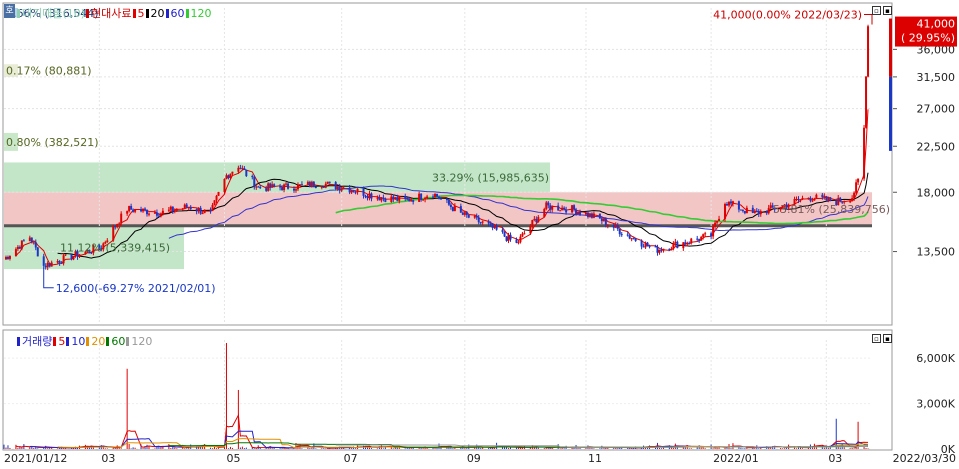  Describe the element at coordinates (78, 341) in the screenshot. I see `legend-label: 10` at that location.